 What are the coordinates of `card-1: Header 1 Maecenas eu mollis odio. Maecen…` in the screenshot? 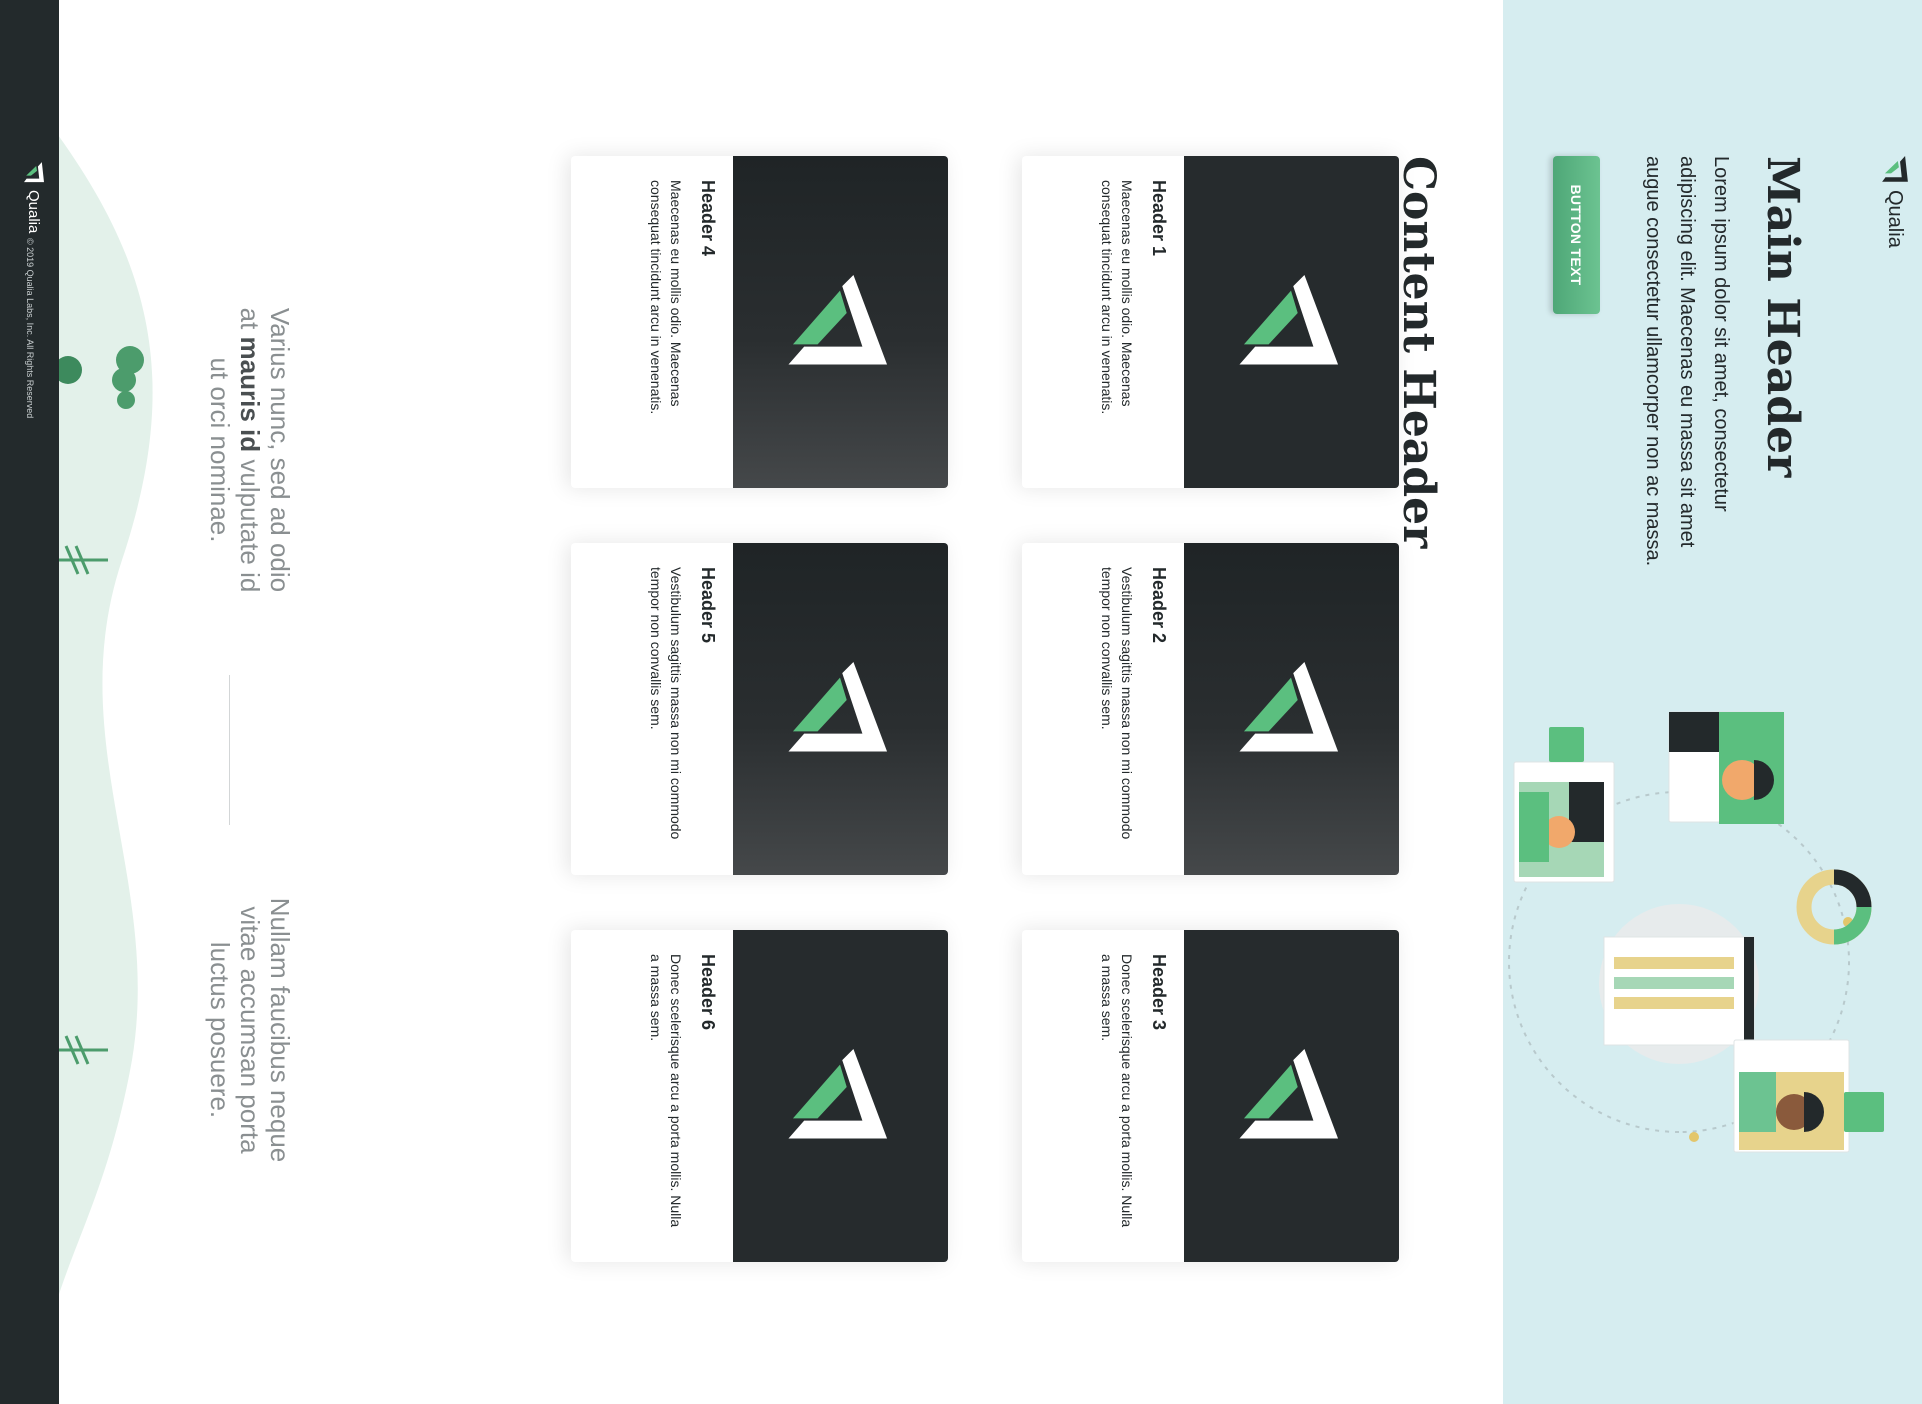 It's located at (1210, 322).